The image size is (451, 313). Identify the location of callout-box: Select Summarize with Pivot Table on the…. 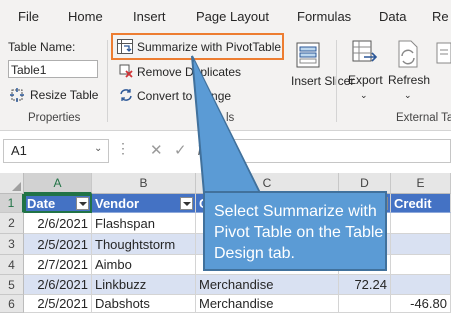
(295, 231).